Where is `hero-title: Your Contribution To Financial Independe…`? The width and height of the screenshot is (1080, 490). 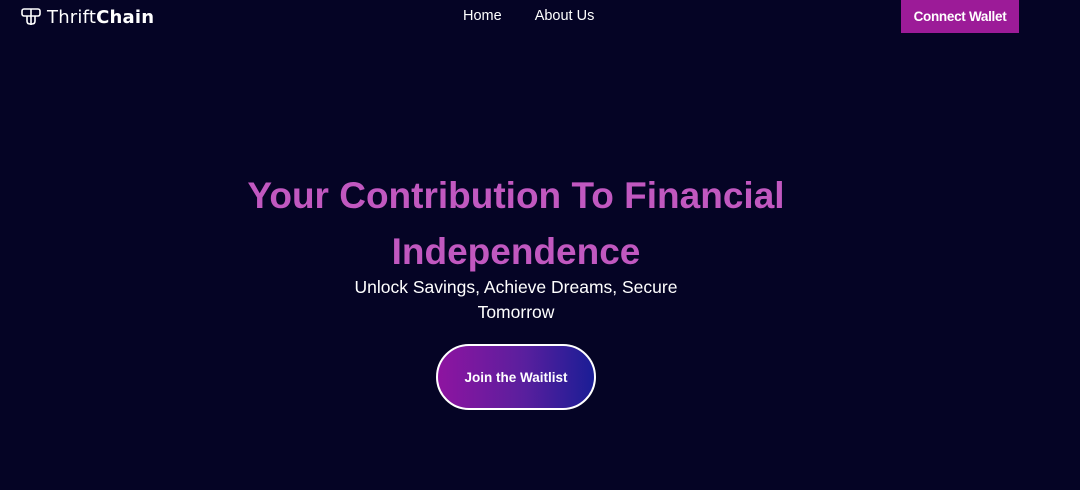 hero-title: Your Contribution To Financial Independe… is located at coordinates (516, 224).